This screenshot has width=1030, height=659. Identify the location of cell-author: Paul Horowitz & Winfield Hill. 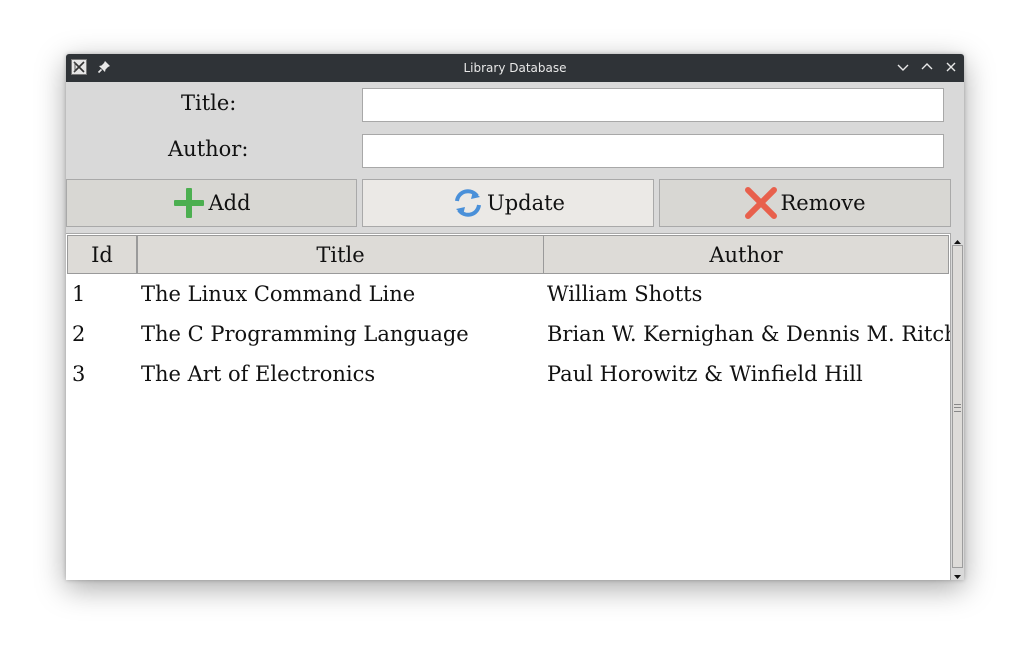
(705, 374).